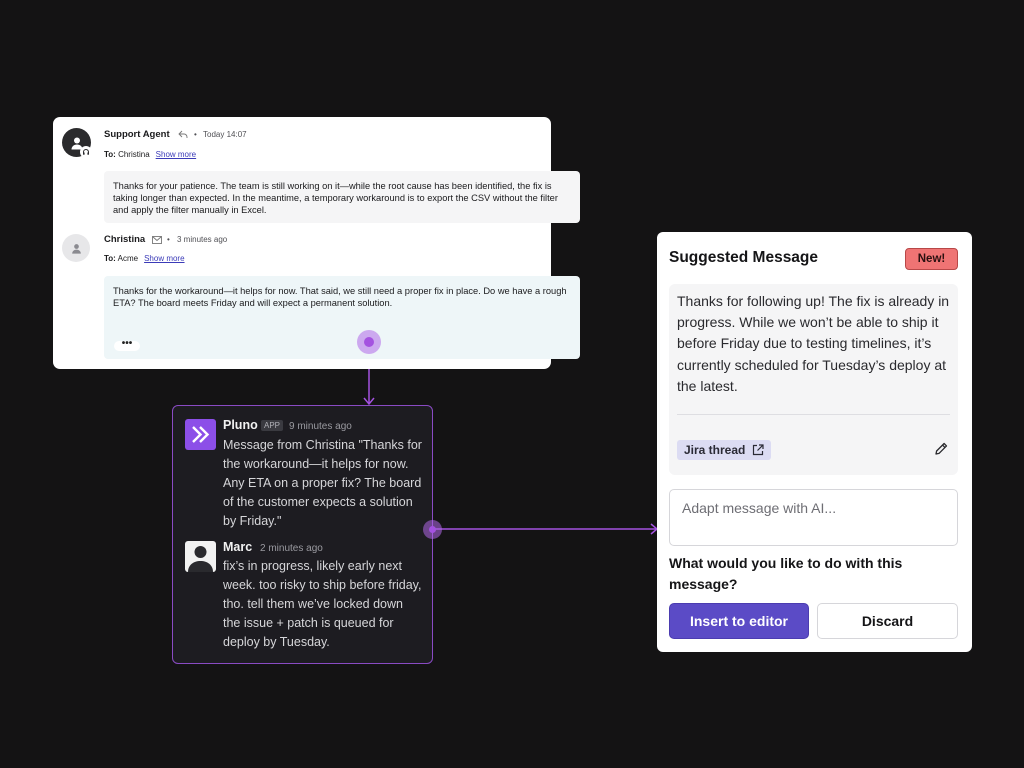 This screenshot has width=1024, height=768. I want to click on jira-thread-label: Jira thread, so click(715, 450).